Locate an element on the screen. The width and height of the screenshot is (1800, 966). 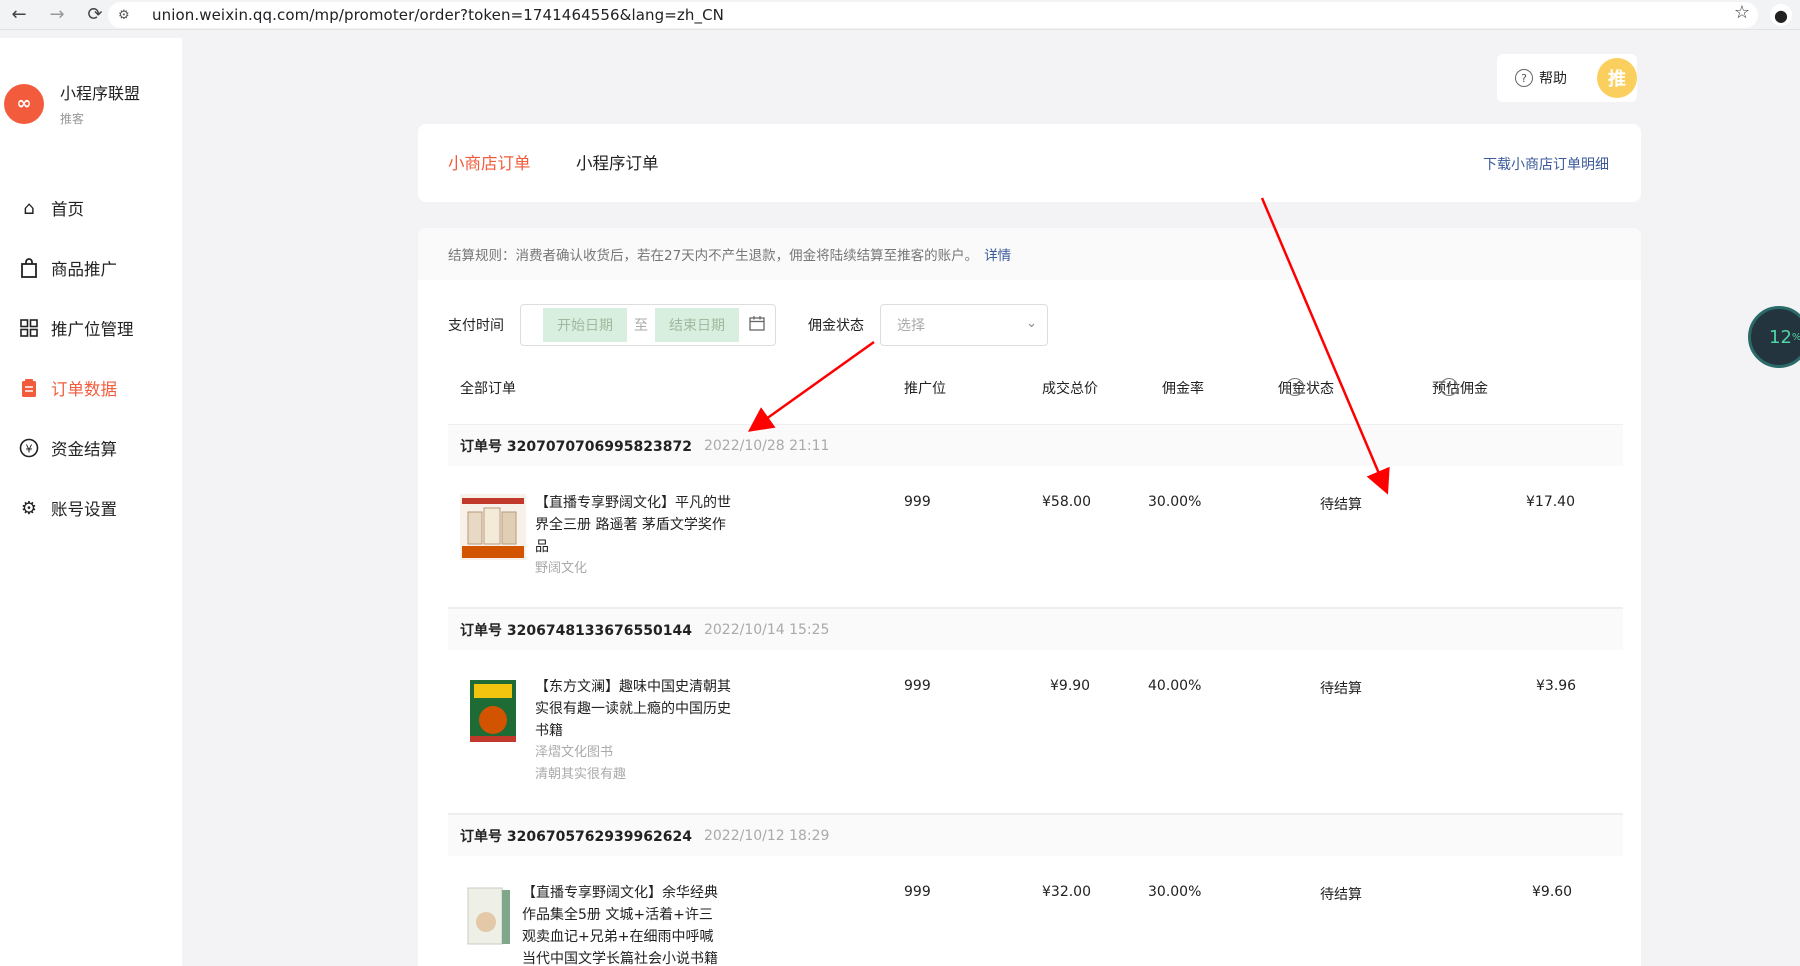
order-total: ¥9.90 is located at coordinates (1070, 686).